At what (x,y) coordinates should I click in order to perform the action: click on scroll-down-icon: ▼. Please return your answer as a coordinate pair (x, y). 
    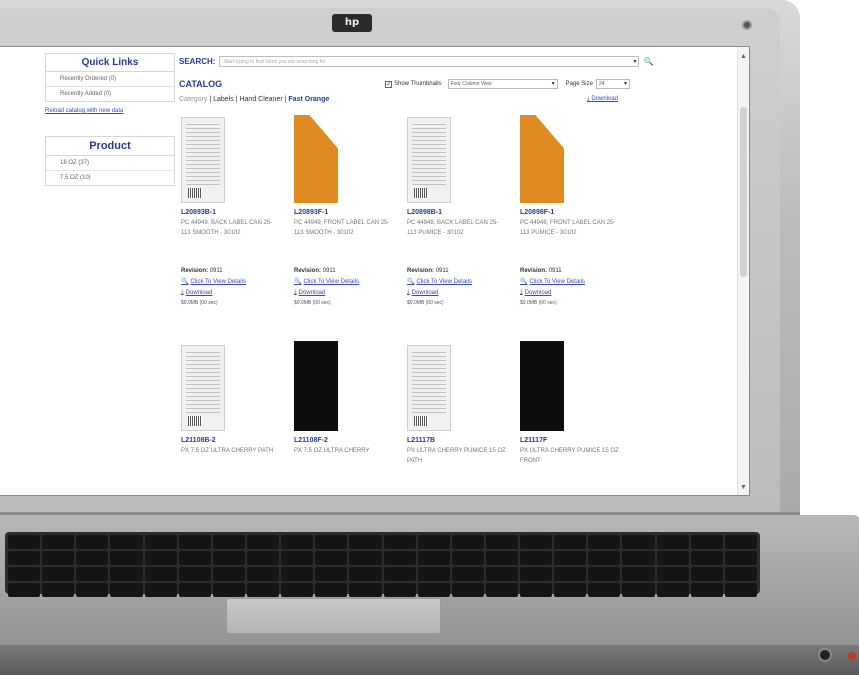
    Looking at the image, I should click on (743, 487).